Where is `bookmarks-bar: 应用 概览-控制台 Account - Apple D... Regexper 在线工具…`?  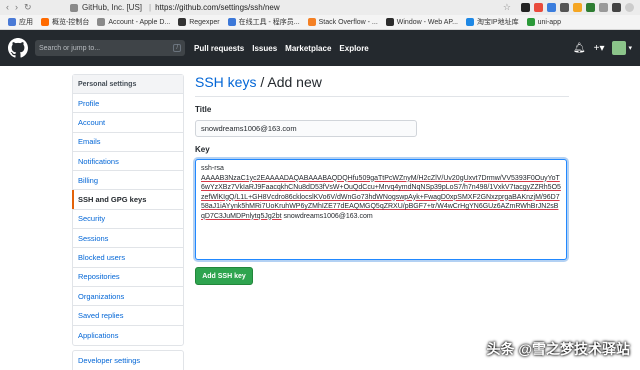 bookmarks-bar: 应用 概览-控制台 Account - Apple D... Regexper 在线工具… is located at coordinates (320, 22).